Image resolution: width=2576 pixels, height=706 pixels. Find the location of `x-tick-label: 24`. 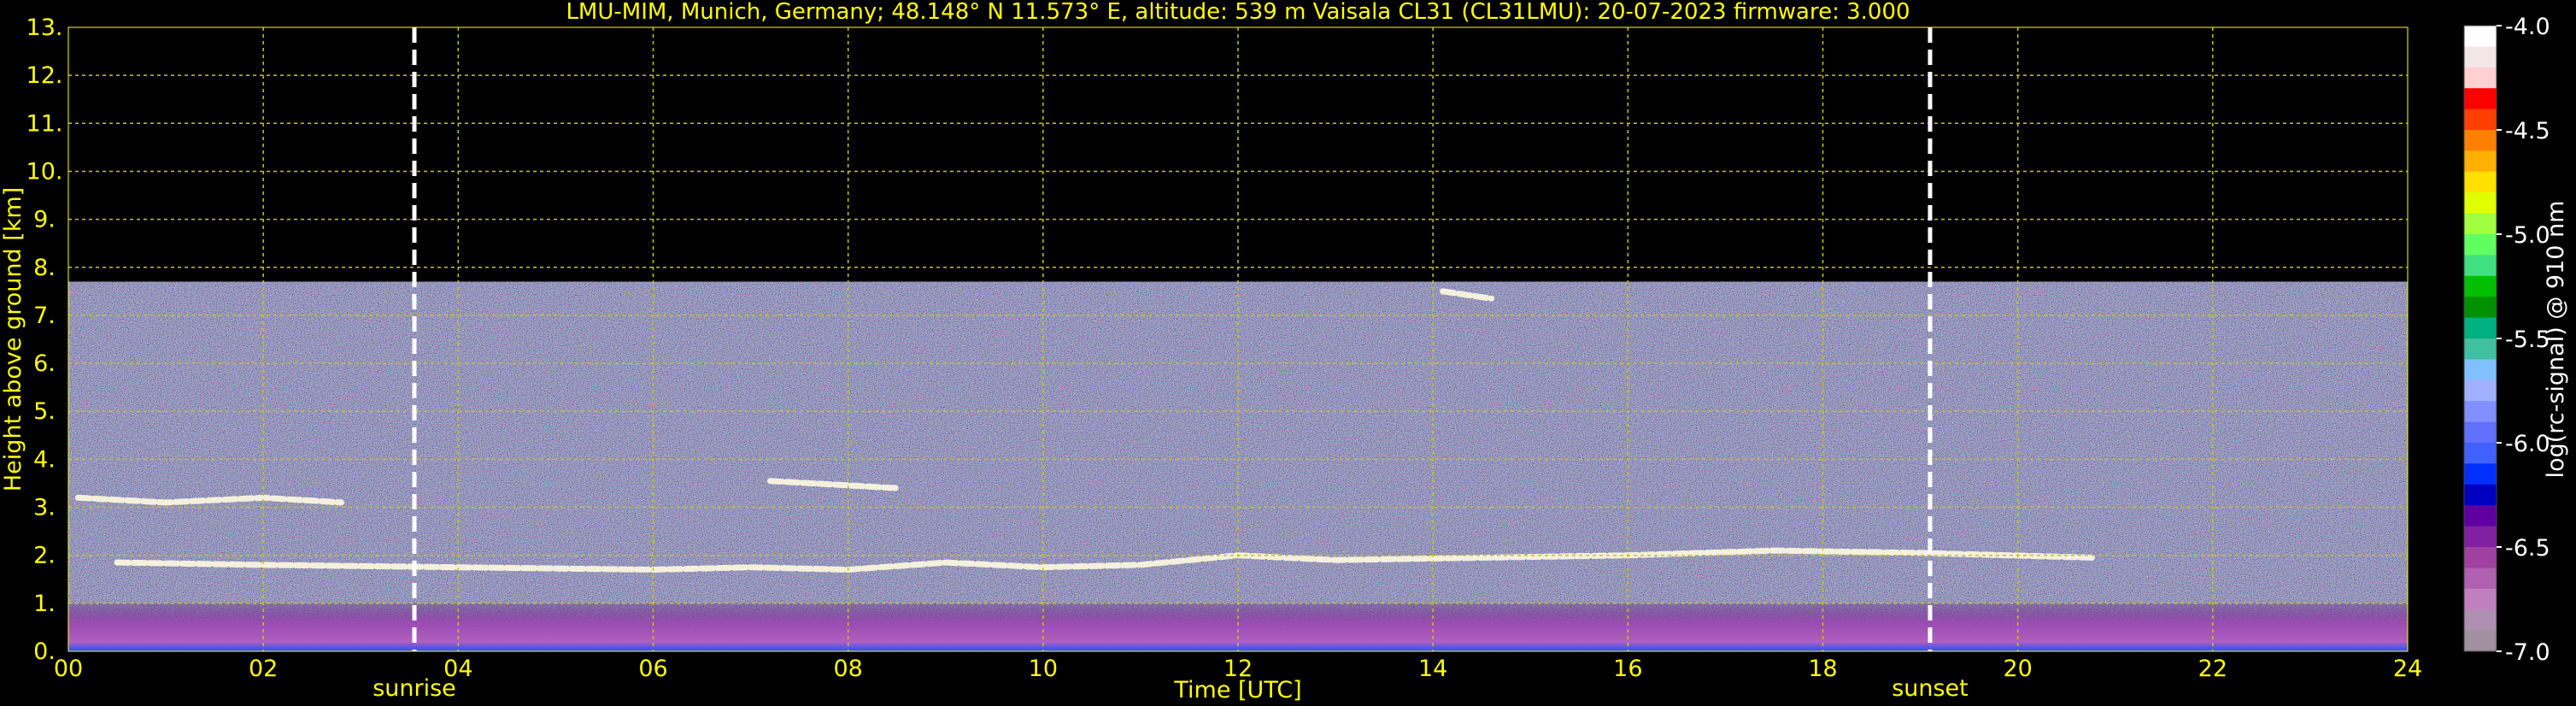

x-tick-label: 24 is located at coordinates (2407, 669).